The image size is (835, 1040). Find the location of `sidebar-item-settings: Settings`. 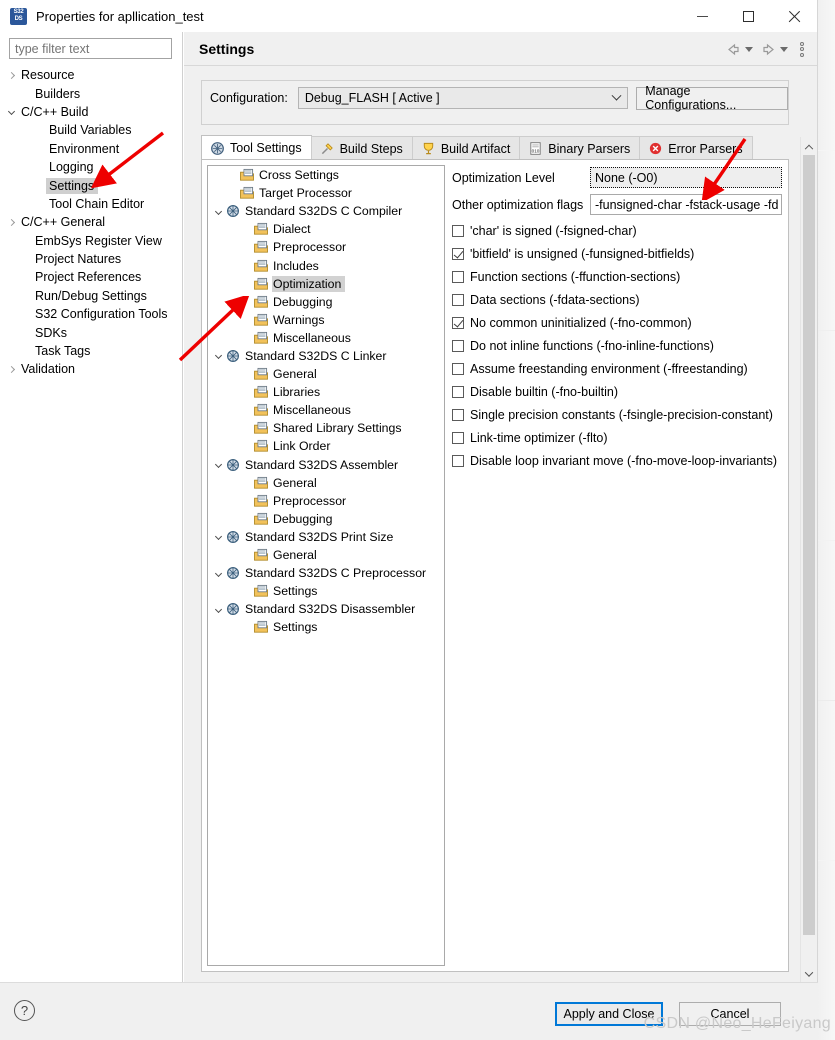

sidebar-item-settings: Settings is located at coordinates (91, 185).